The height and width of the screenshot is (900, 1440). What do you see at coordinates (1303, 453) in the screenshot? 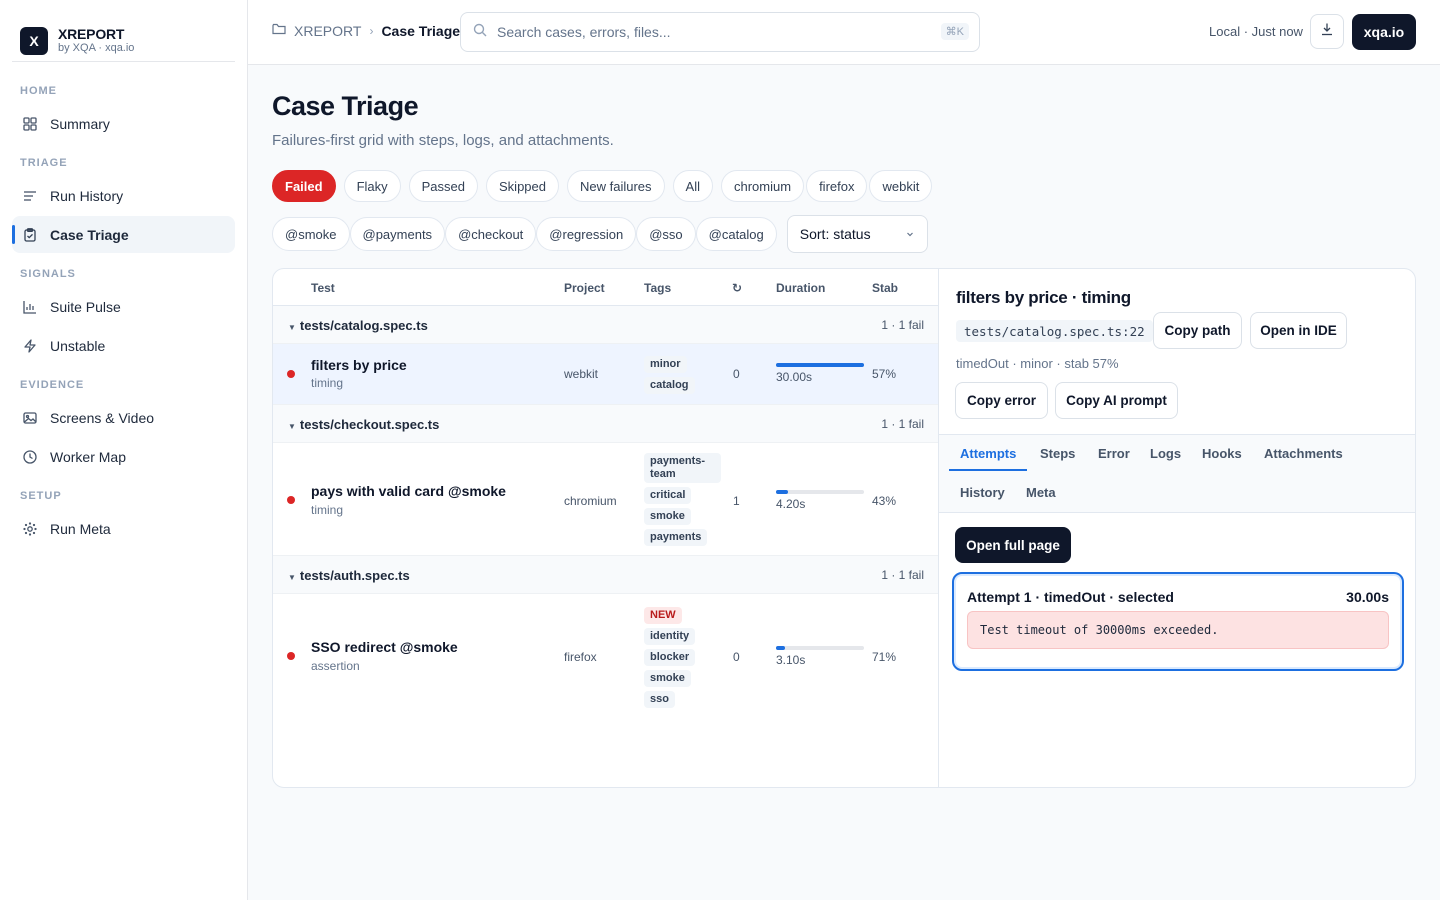
I see `tab-attachments: Attachments` at bounding box center [1303, 453].